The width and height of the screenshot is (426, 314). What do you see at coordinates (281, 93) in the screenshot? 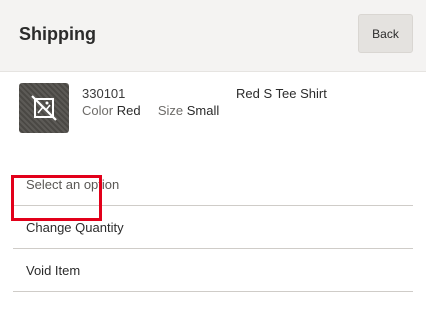
I see `item-name: Red S Tee Shirt` at bounding box center [281, 93].